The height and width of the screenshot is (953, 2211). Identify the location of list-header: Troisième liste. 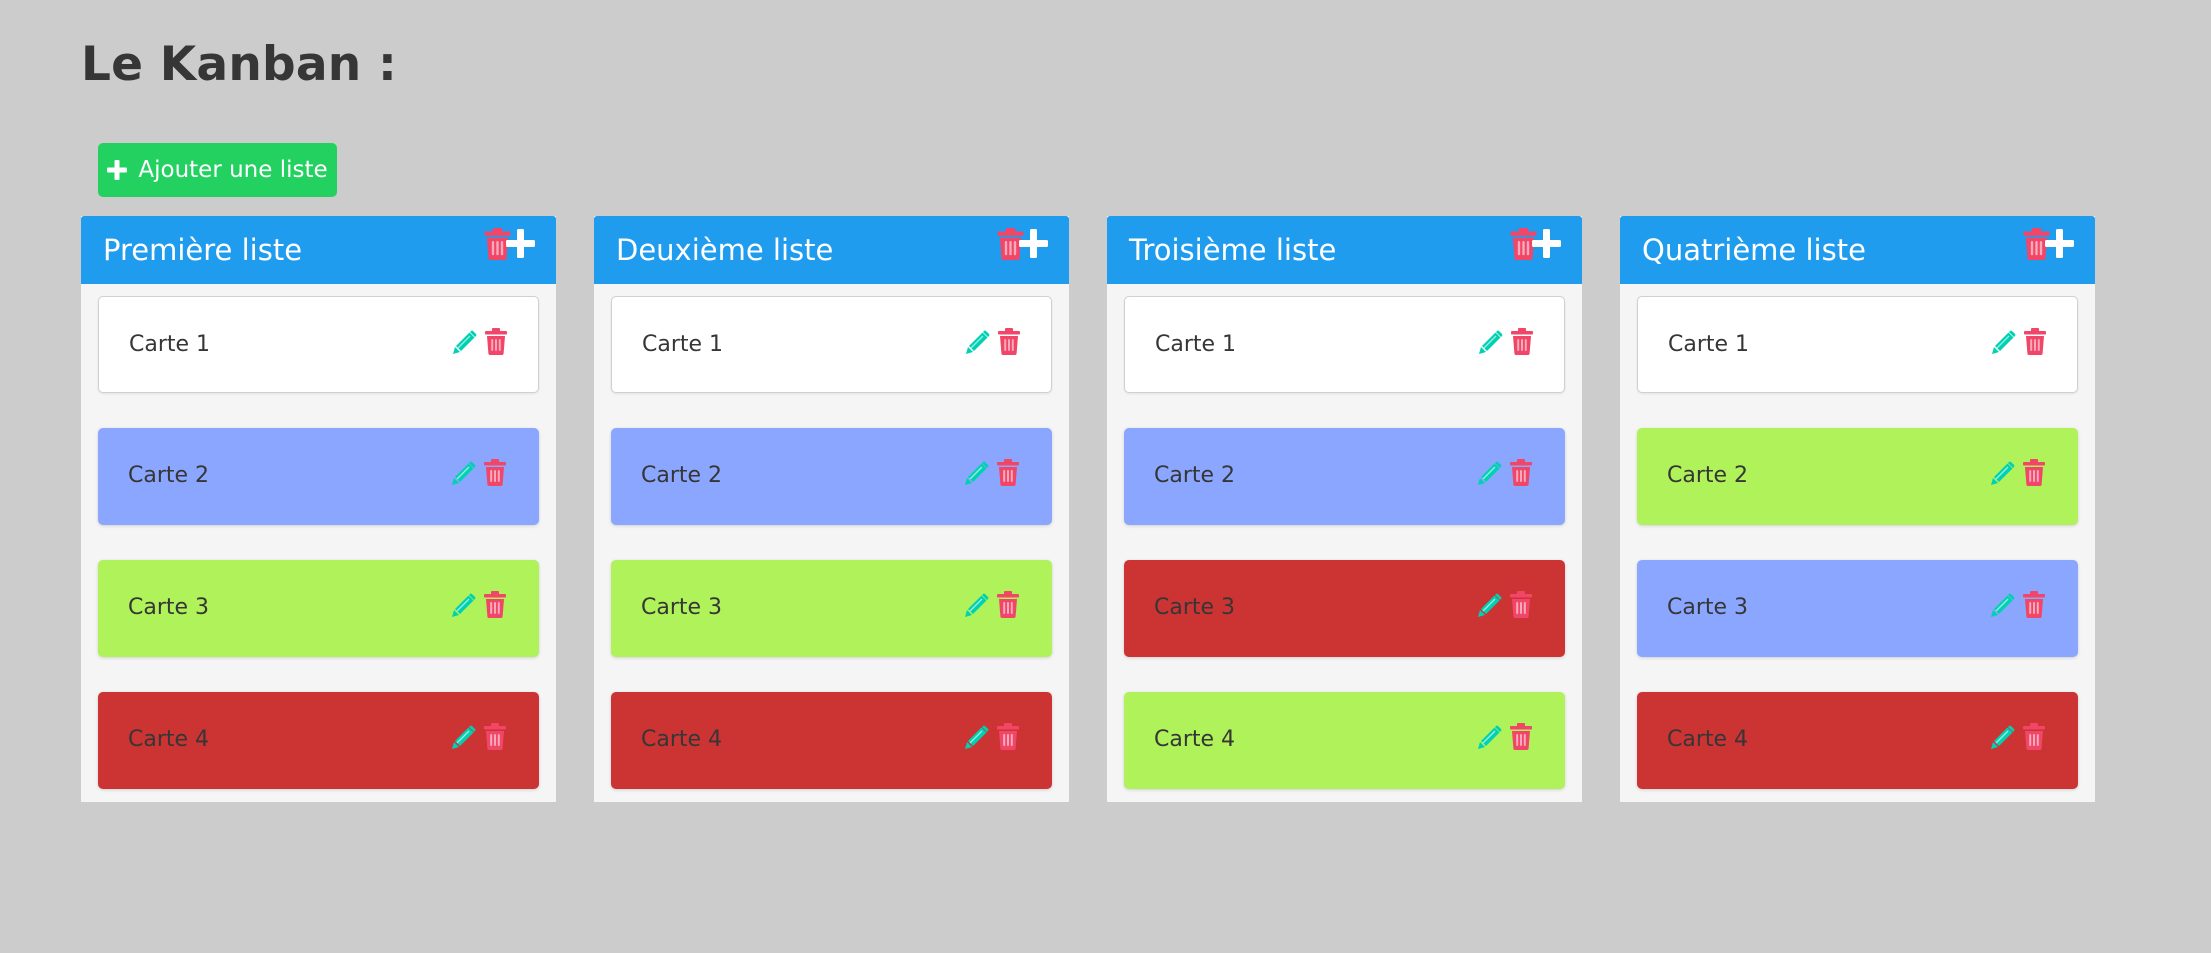
(1344, 250).